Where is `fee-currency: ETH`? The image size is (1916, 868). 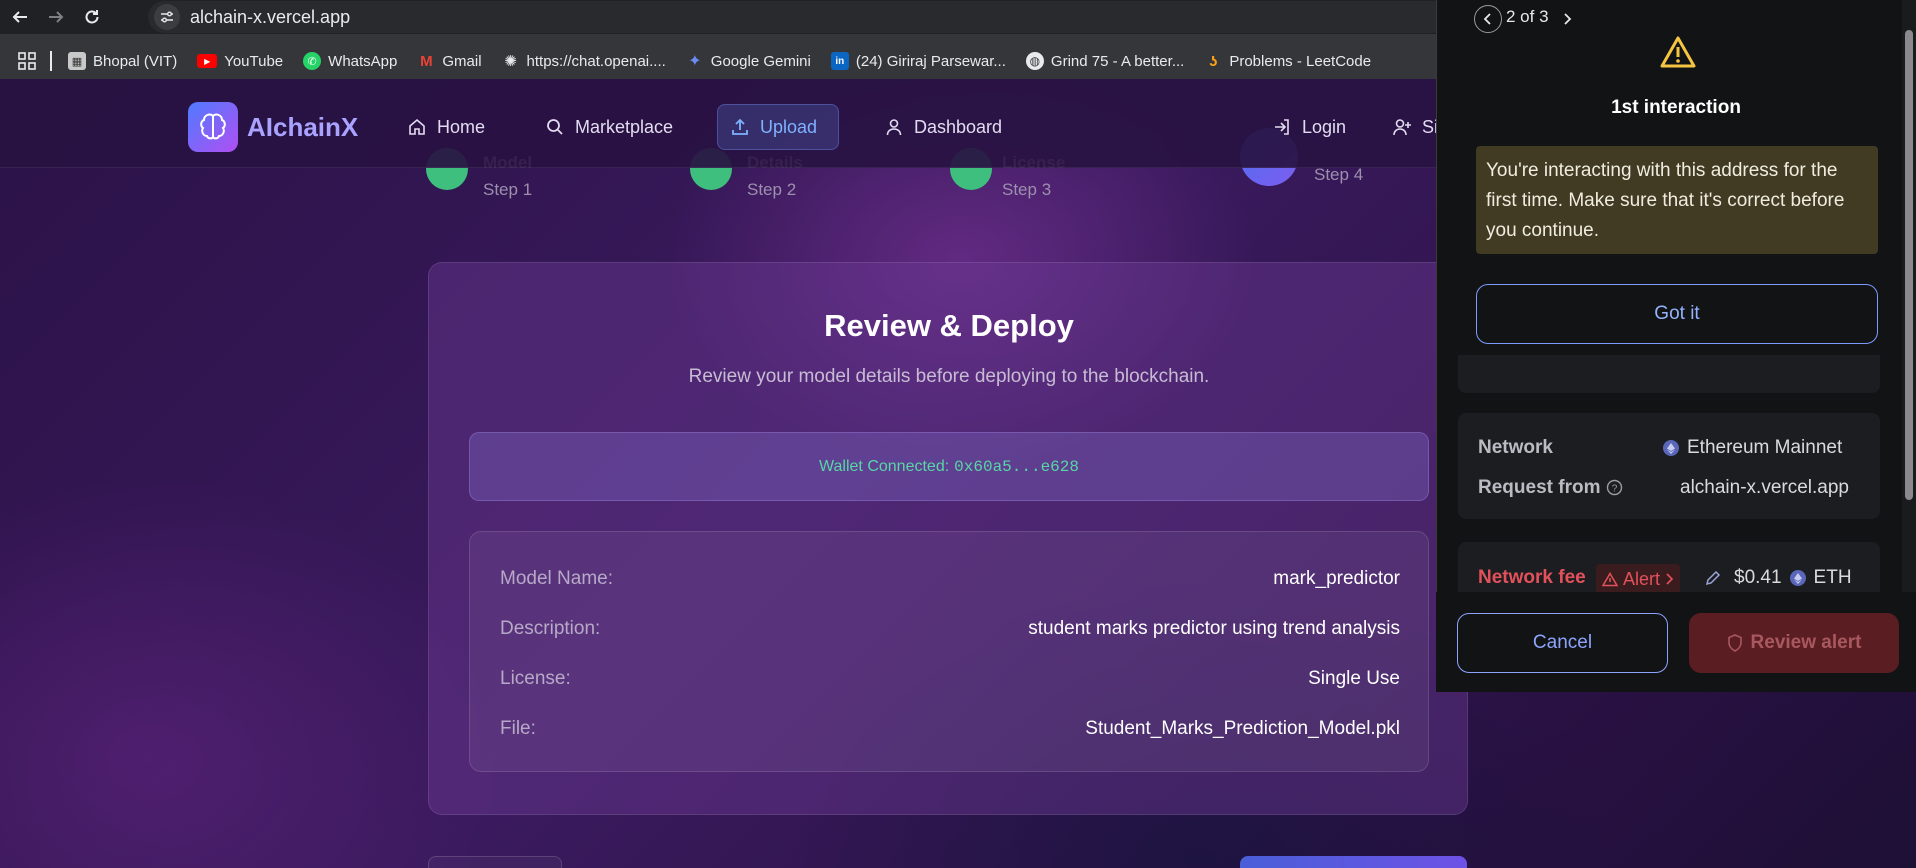 fee-currency: ETH is located at coordinates (1832, 577).